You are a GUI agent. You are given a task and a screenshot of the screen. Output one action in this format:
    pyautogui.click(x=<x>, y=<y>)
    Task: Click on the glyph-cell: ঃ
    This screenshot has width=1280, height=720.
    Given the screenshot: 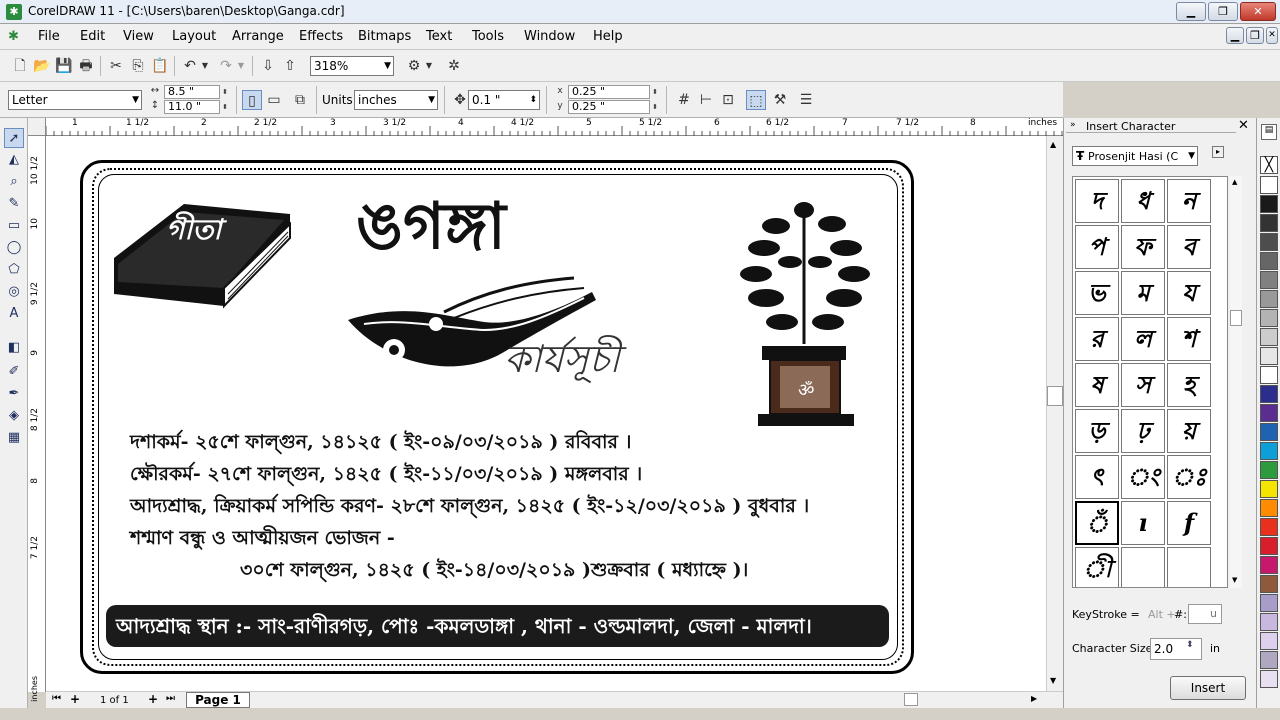 What is the action you would take?
    pyautogui.click(x=1189, y=477)
    